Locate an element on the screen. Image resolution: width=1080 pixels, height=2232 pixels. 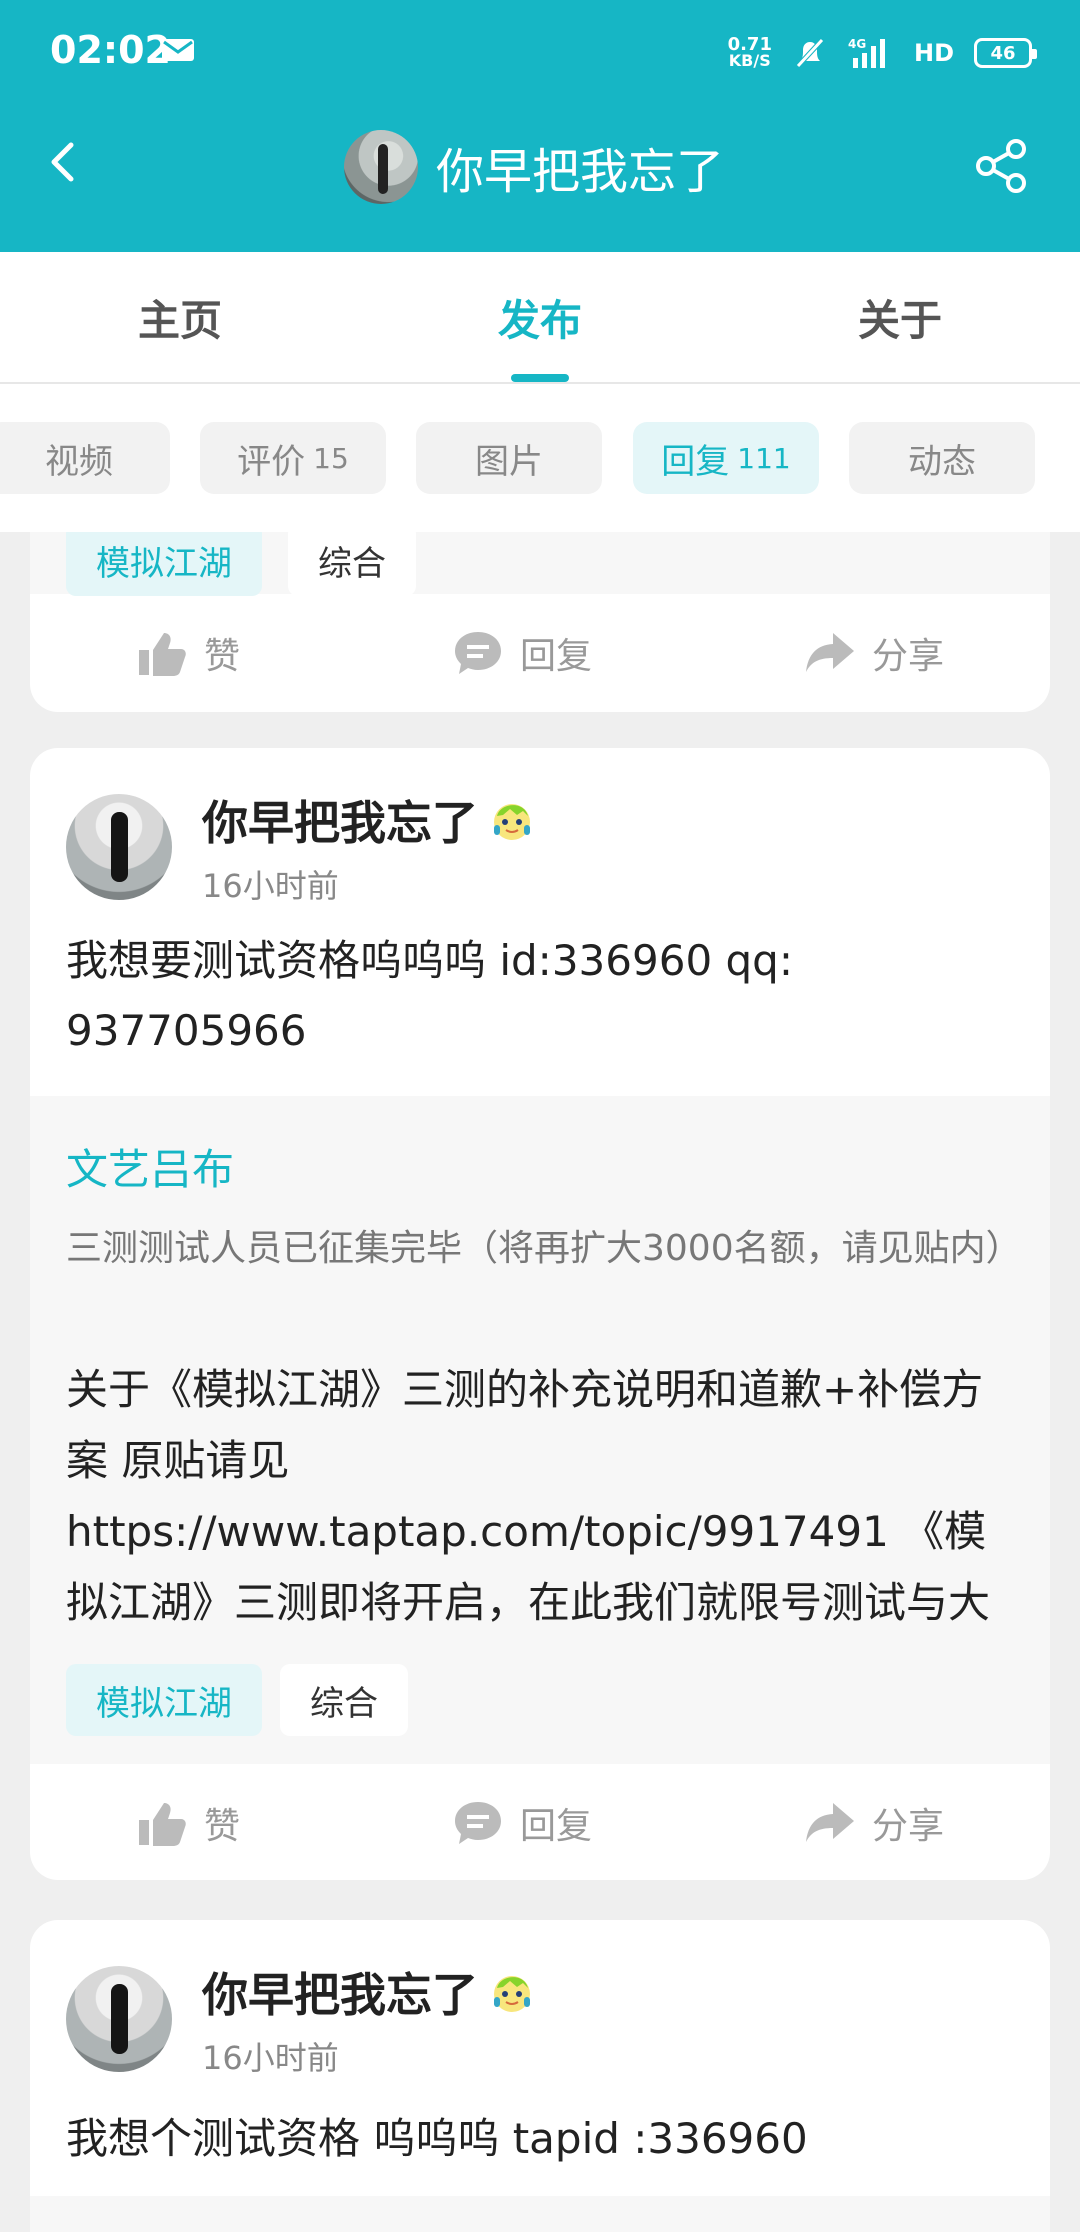
quoted-tags: 模拟江湖 综合 is located at coordinates (237, 1700).